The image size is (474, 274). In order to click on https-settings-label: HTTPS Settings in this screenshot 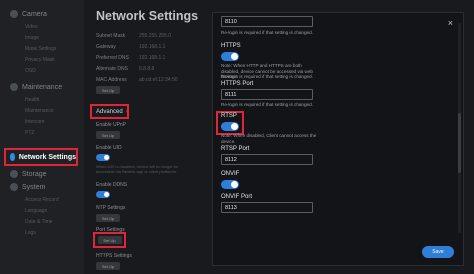, I will do `click(114, 256)`.